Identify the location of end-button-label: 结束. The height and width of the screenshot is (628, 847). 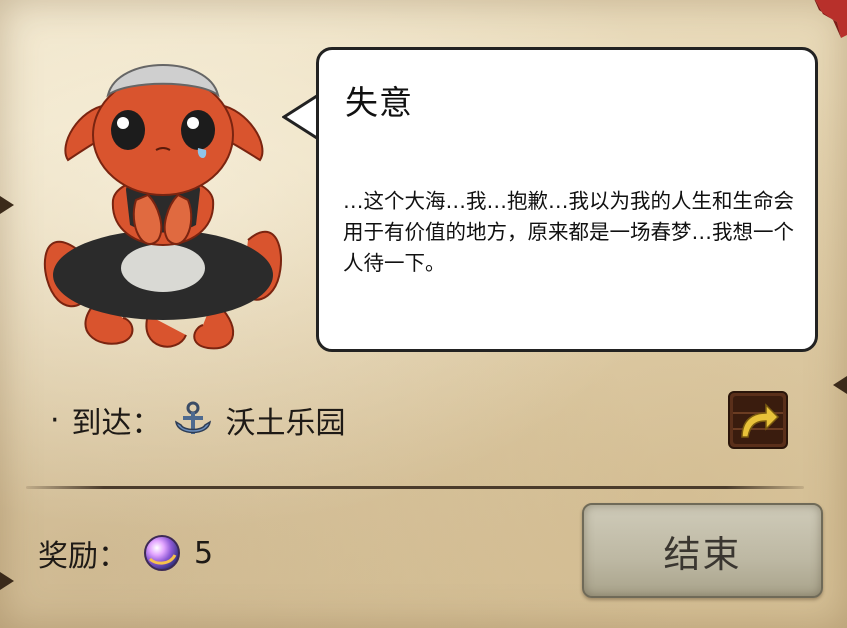
(702, 554).